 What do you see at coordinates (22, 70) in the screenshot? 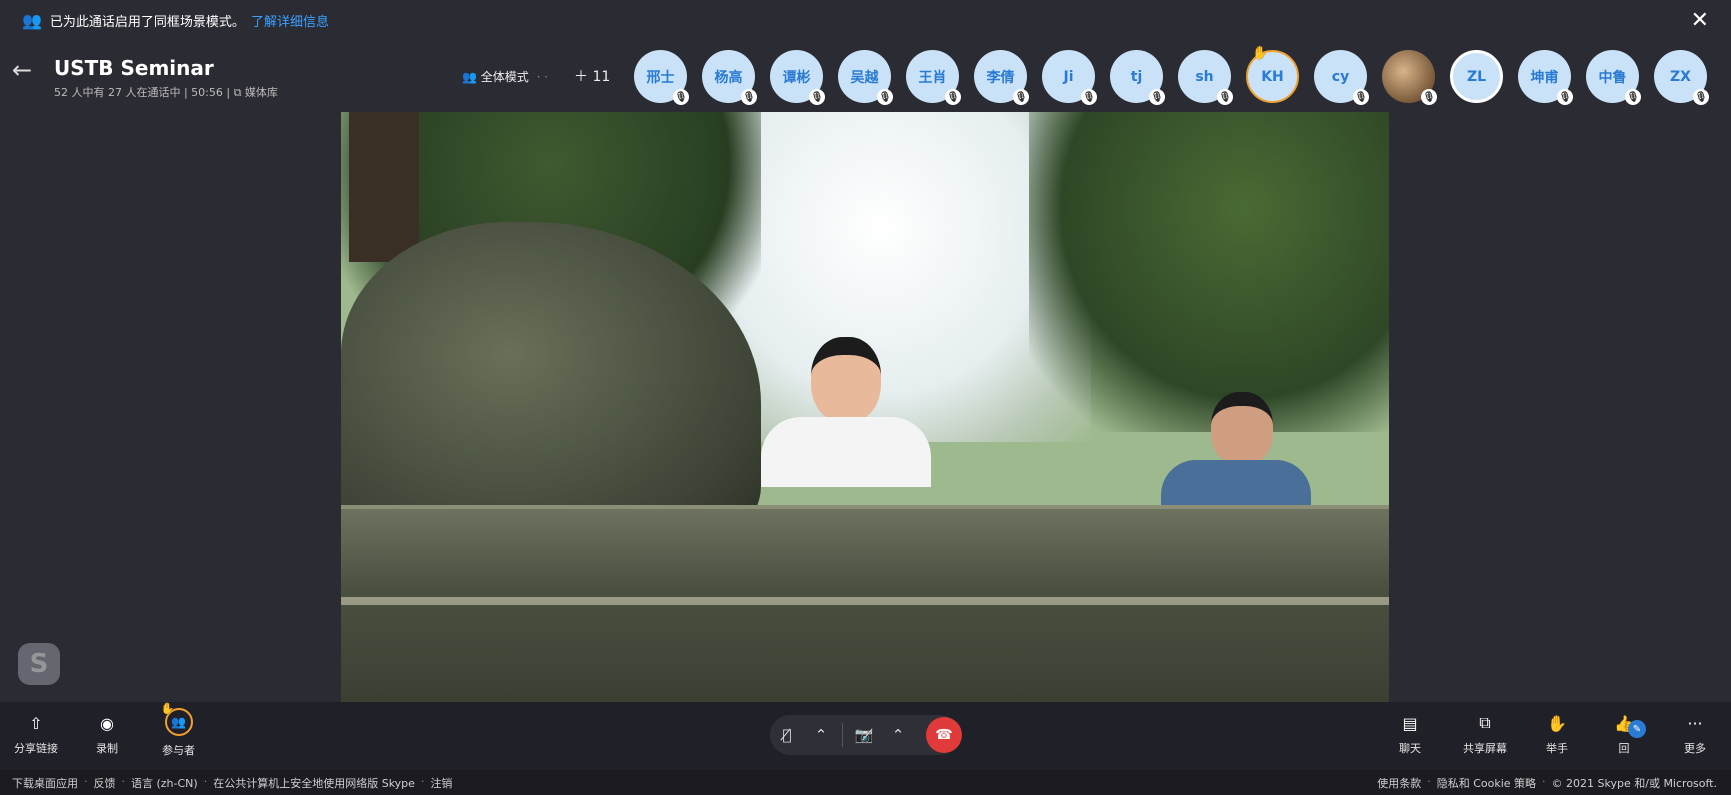
I see `back-arrow-icon: ←` at bounding box center [22, 70].